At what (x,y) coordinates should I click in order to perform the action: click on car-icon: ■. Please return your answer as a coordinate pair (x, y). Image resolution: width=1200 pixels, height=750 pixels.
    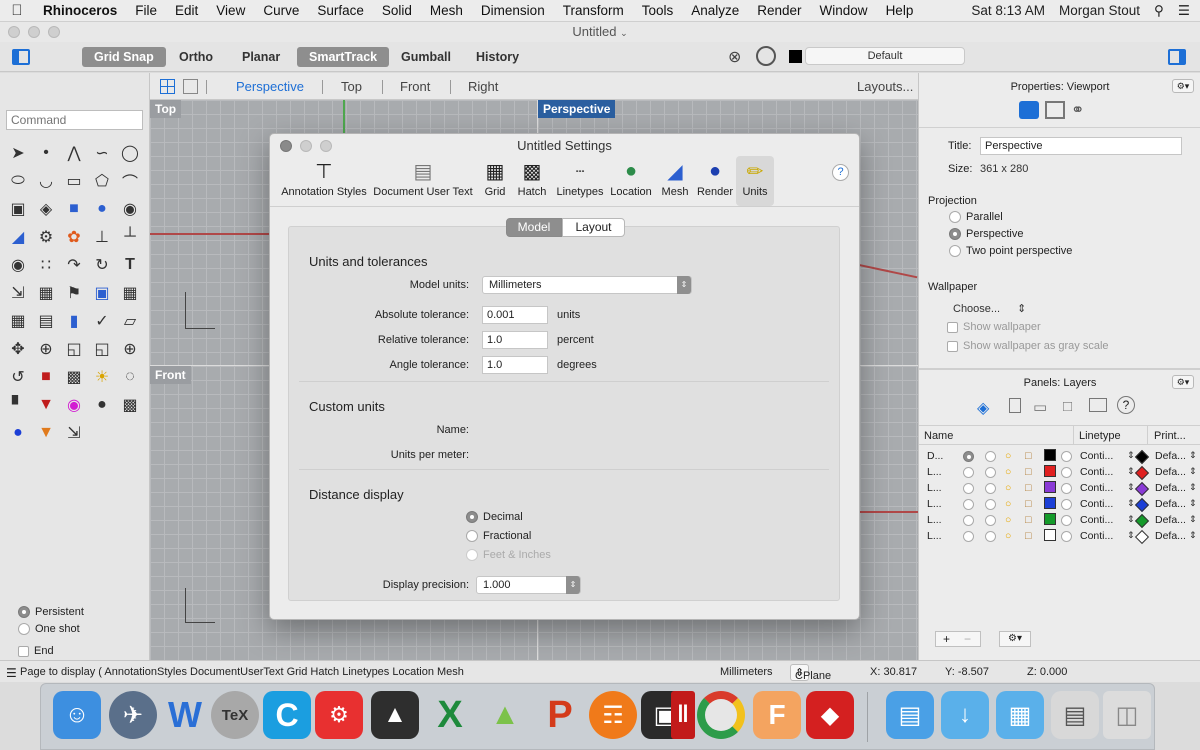
    Looking at the image, I should click on (46, 377).